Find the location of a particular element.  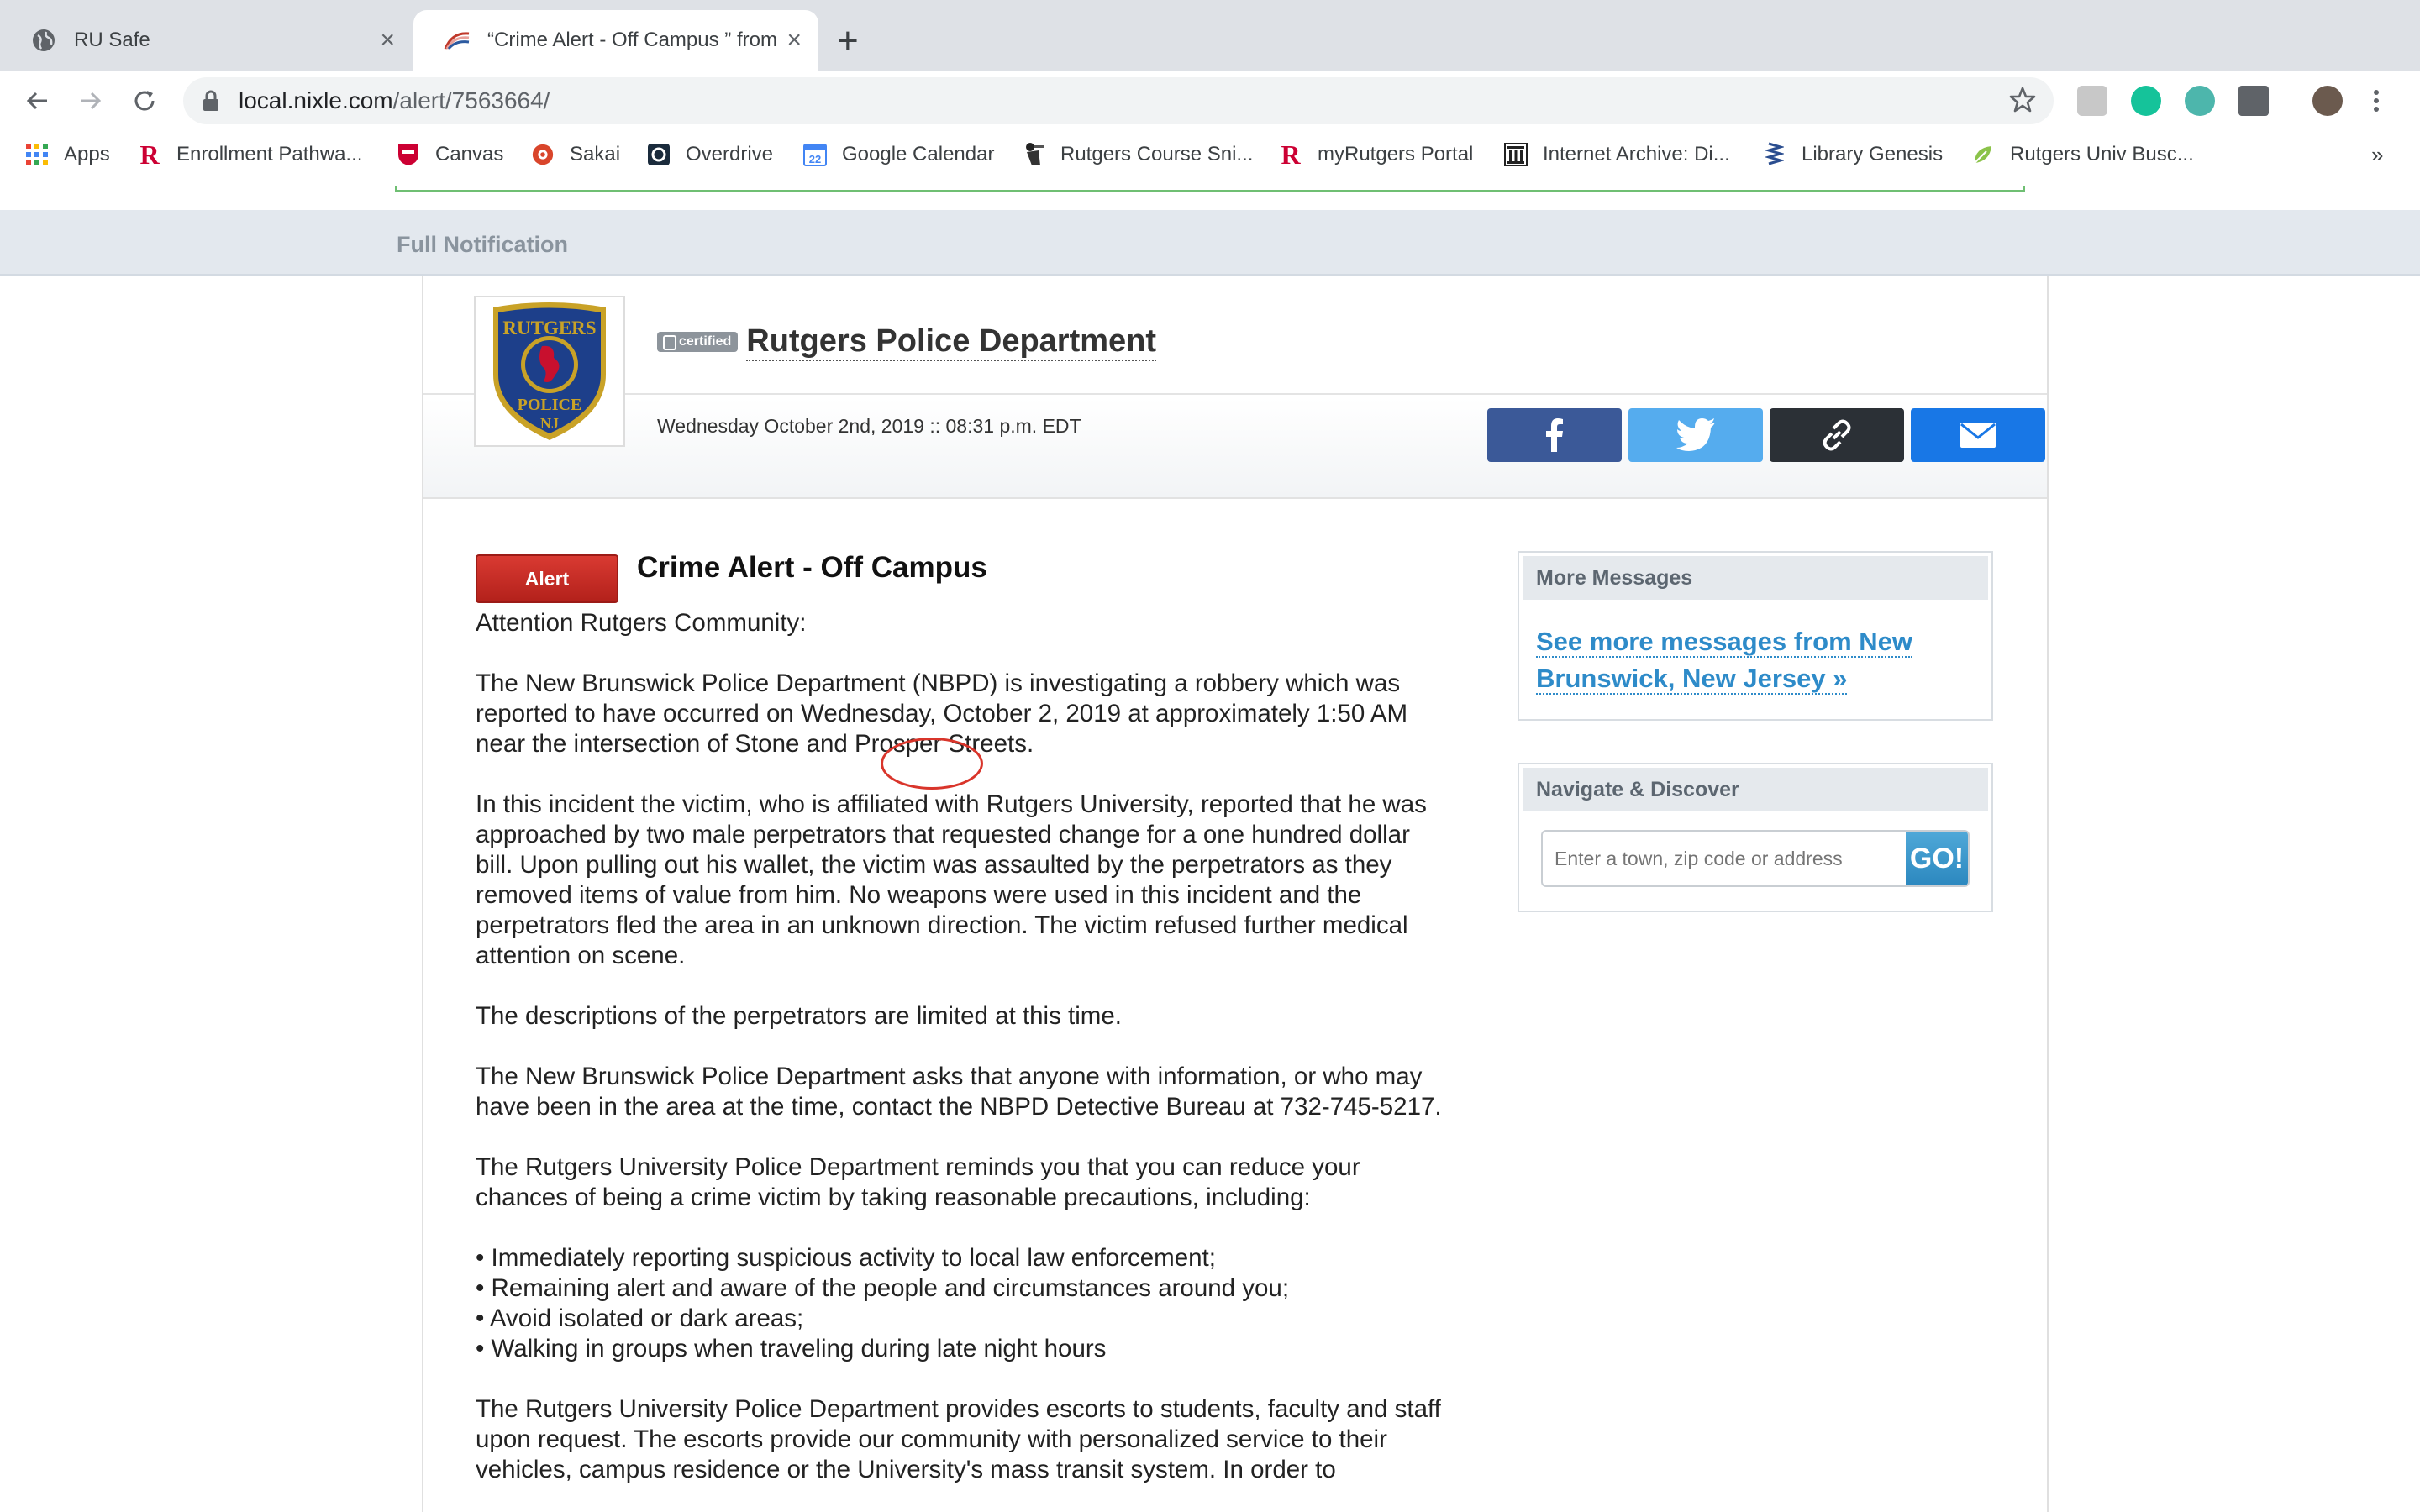

header-divider is located at coordinates (1235, 394).